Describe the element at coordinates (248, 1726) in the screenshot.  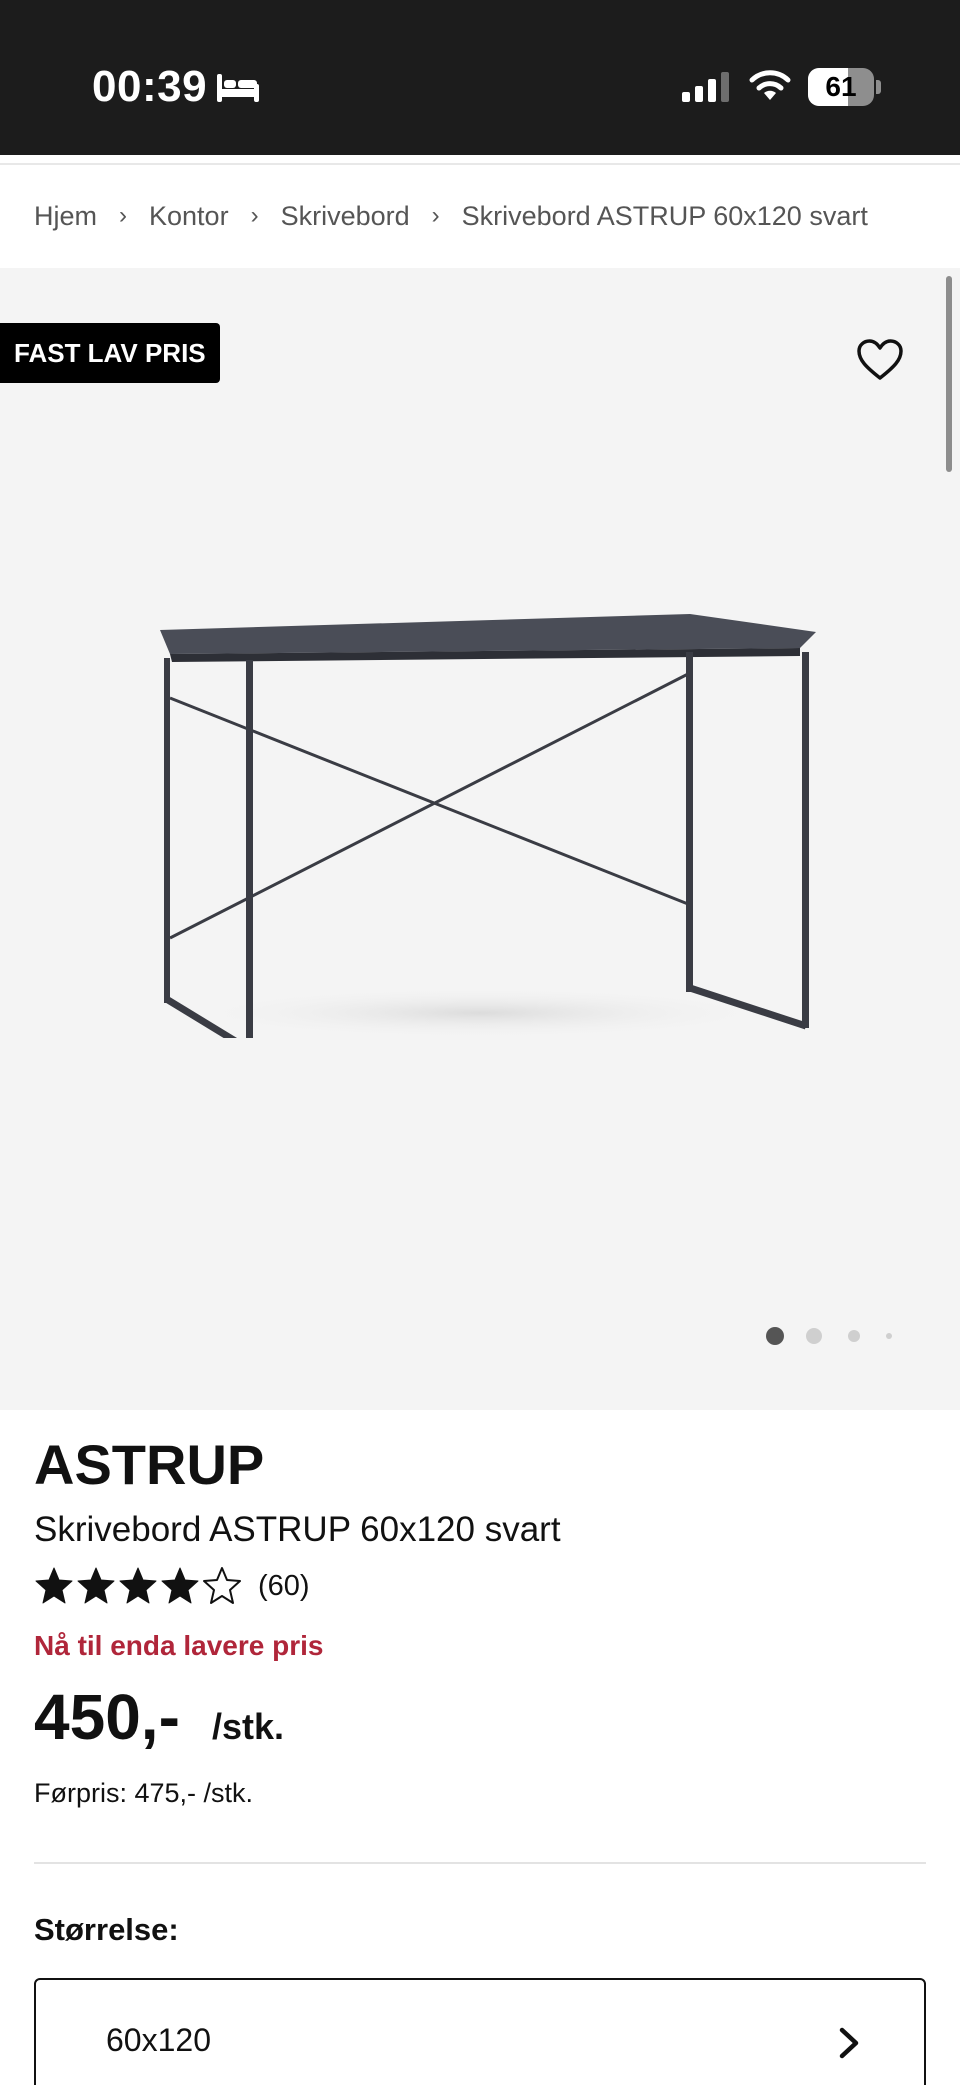
I see `price-unit: /stk.` at that location.